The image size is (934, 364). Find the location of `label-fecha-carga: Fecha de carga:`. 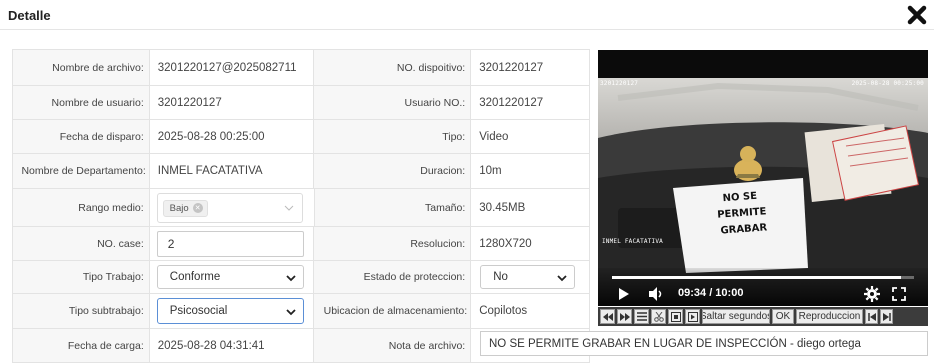

label-fecha-carga: Fecha de carga: is located at coordinates (81, 345).